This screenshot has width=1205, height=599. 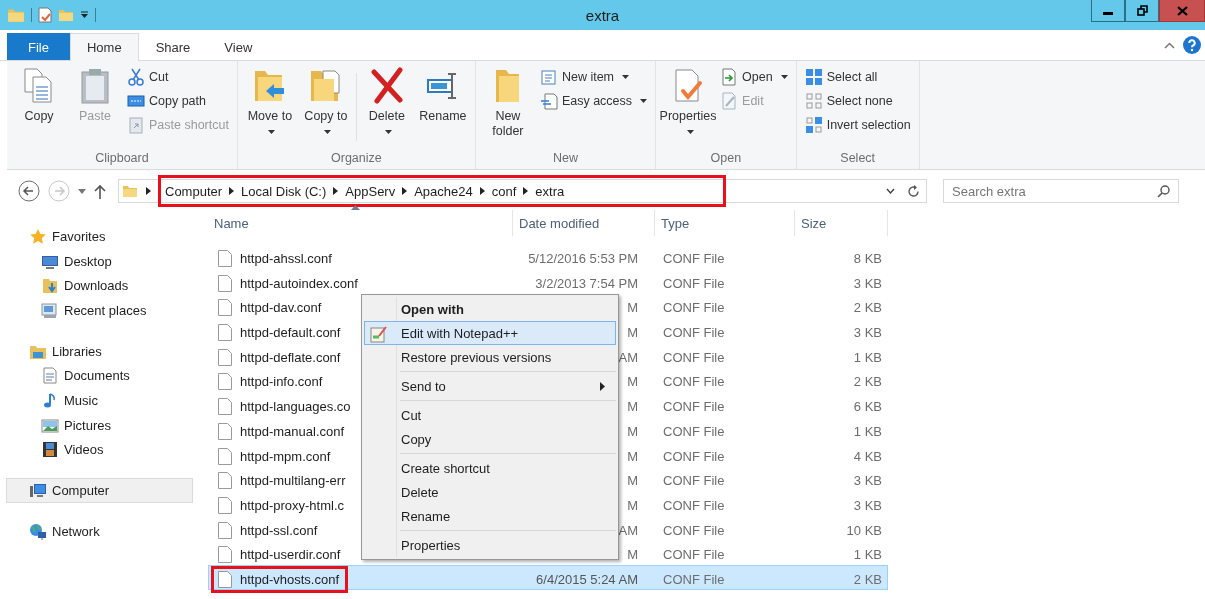 What do you see at coordinates (867, 308) in the screenshot?
I see `size-cell-text: 2 KB` at bounding box center [867, 308].